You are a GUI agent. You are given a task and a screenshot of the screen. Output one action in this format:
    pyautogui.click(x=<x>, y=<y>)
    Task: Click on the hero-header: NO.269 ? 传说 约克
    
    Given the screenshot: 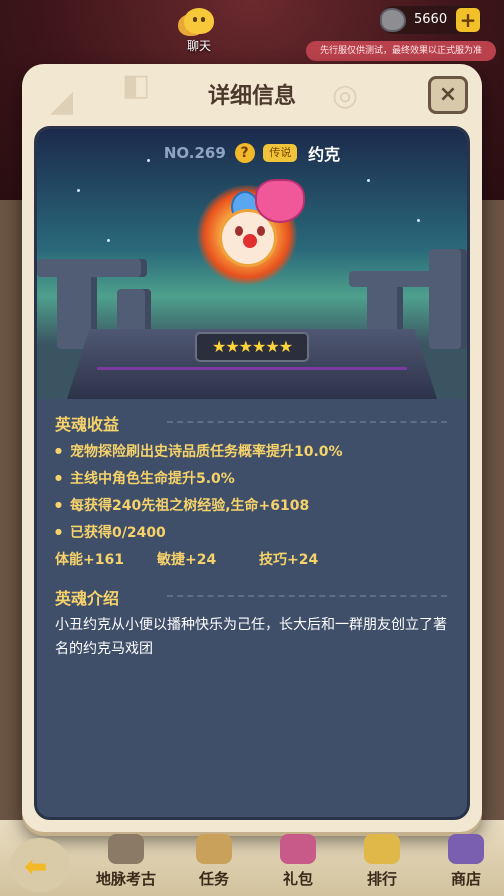 What is the action you would take?
    pyautogui.click(x=252, y=154)
    